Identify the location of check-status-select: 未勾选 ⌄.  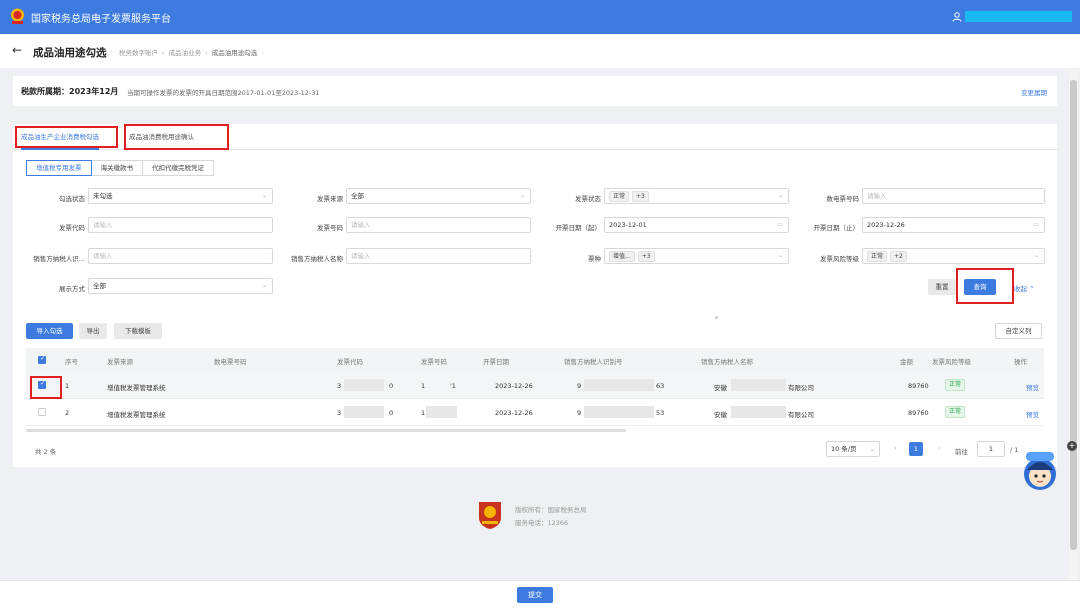
(180, 196).